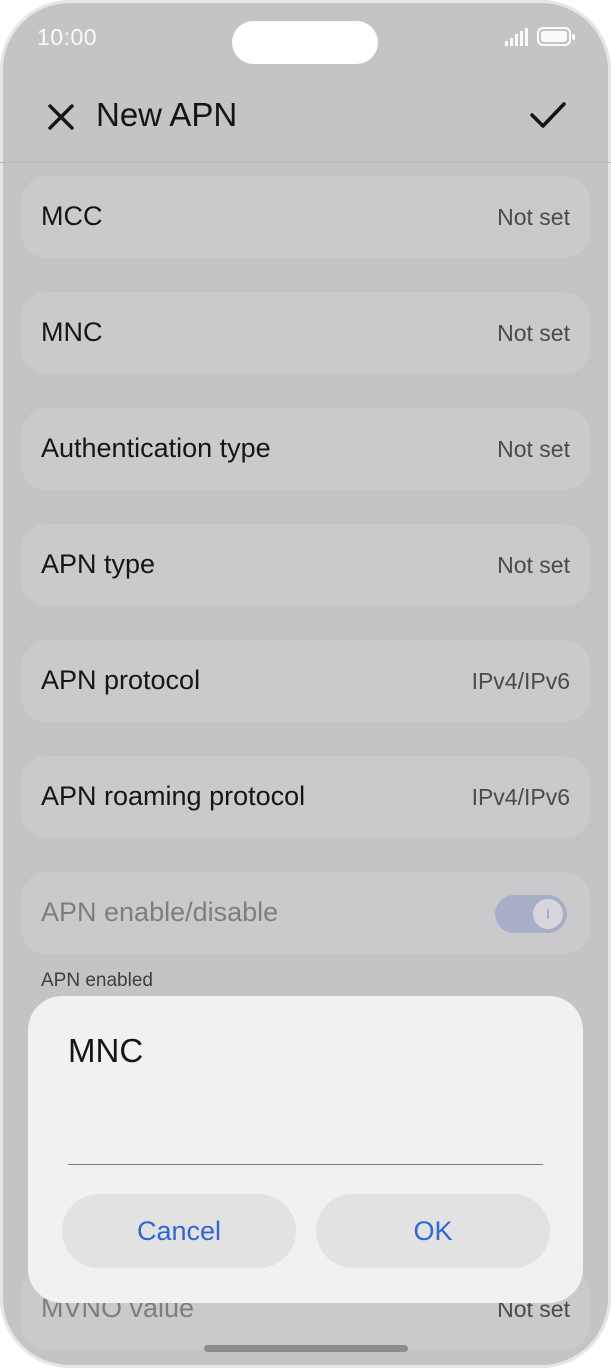 Image resolution: width=611 pixels, height=1368 pixels. What do you see at coordinates (98, 564) in the screenshot?
I see `row-label: APN type` at bounding box center [98, 564].